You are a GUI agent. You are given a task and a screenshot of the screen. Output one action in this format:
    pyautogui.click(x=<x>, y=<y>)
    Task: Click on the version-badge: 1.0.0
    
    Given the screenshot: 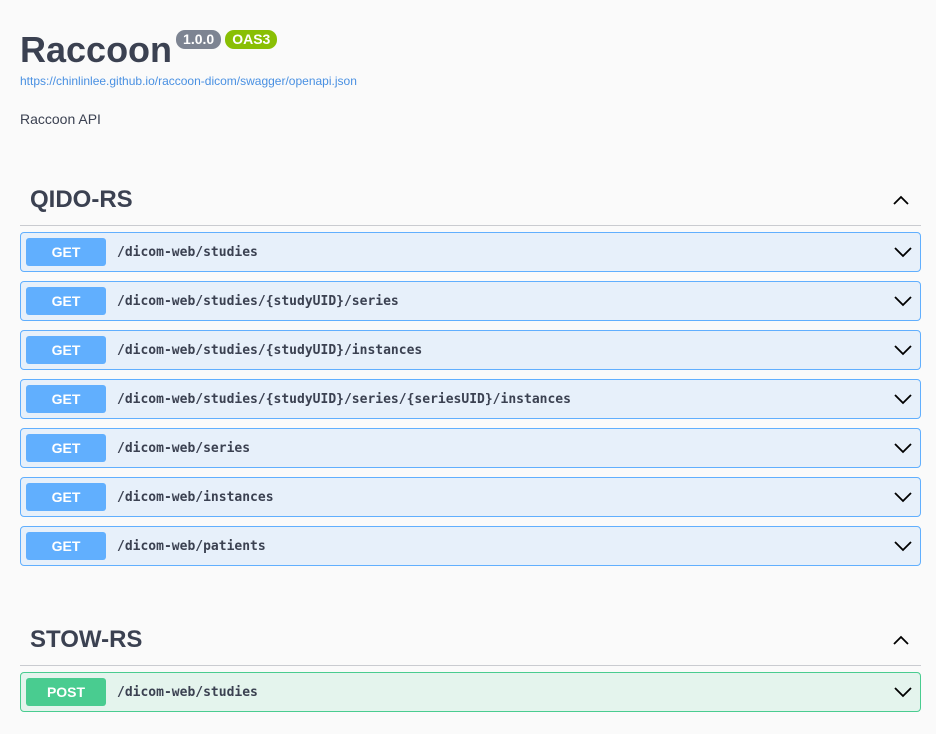 What is the action you would take?
    pyautogui.click(x=199, y=39)
    